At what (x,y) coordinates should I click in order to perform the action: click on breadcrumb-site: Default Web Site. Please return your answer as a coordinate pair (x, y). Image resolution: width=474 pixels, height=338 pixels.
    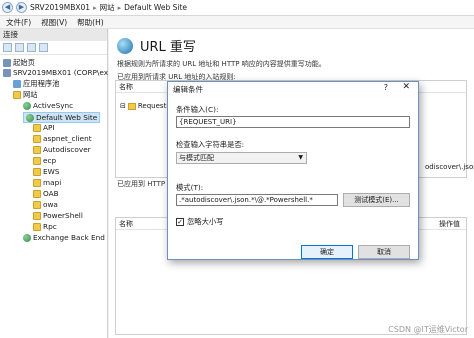
    Looking at the image, I should click on (155, 7).